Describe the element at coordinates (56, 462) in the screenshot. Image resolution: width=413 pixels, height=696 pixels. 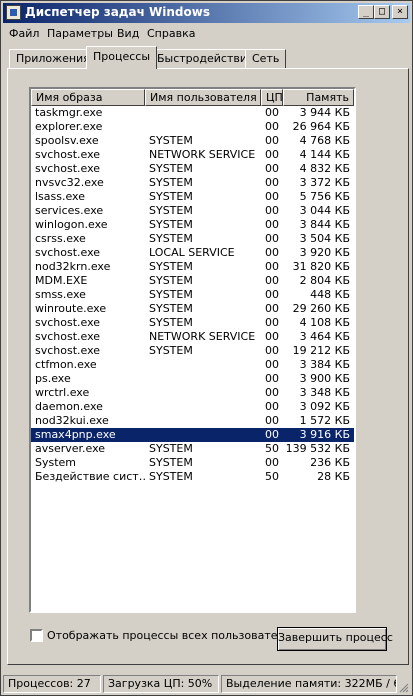
I see `cell-image-name: System` at that location.